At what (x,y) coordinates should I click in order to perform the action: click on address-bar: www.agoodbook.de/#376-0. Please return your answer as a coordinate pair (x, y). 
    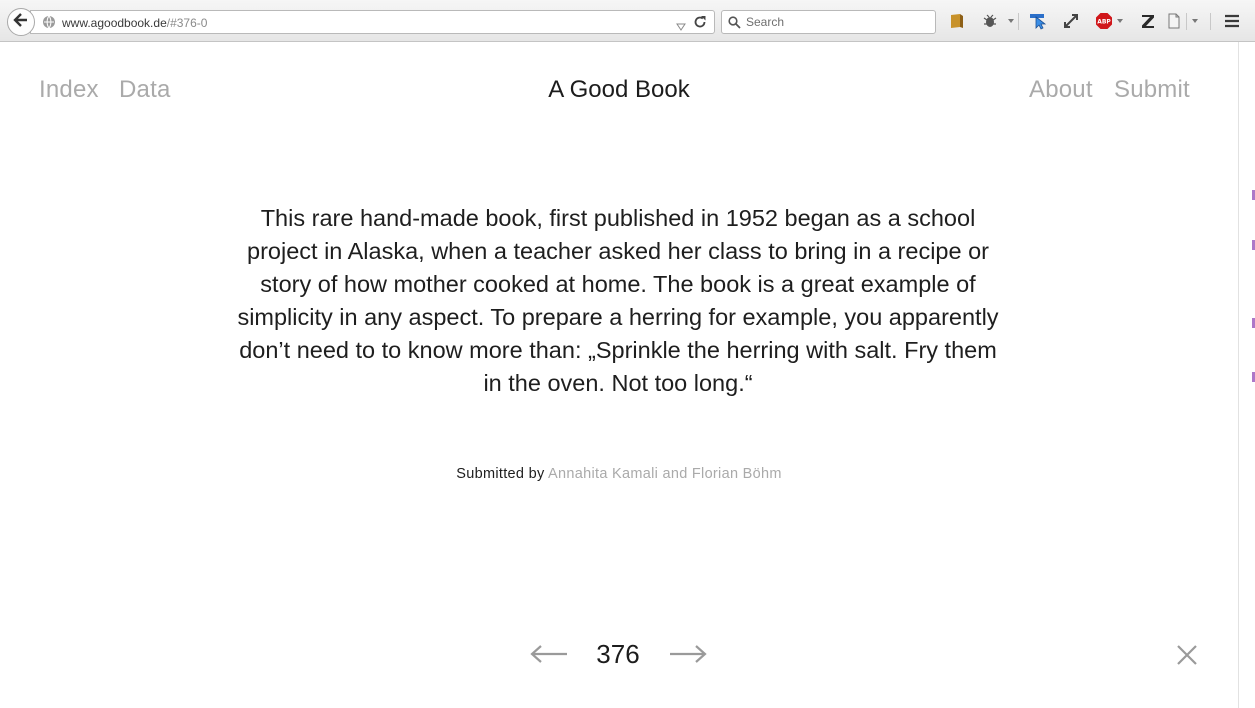
    Looking at the image, I should click on (372, 22).